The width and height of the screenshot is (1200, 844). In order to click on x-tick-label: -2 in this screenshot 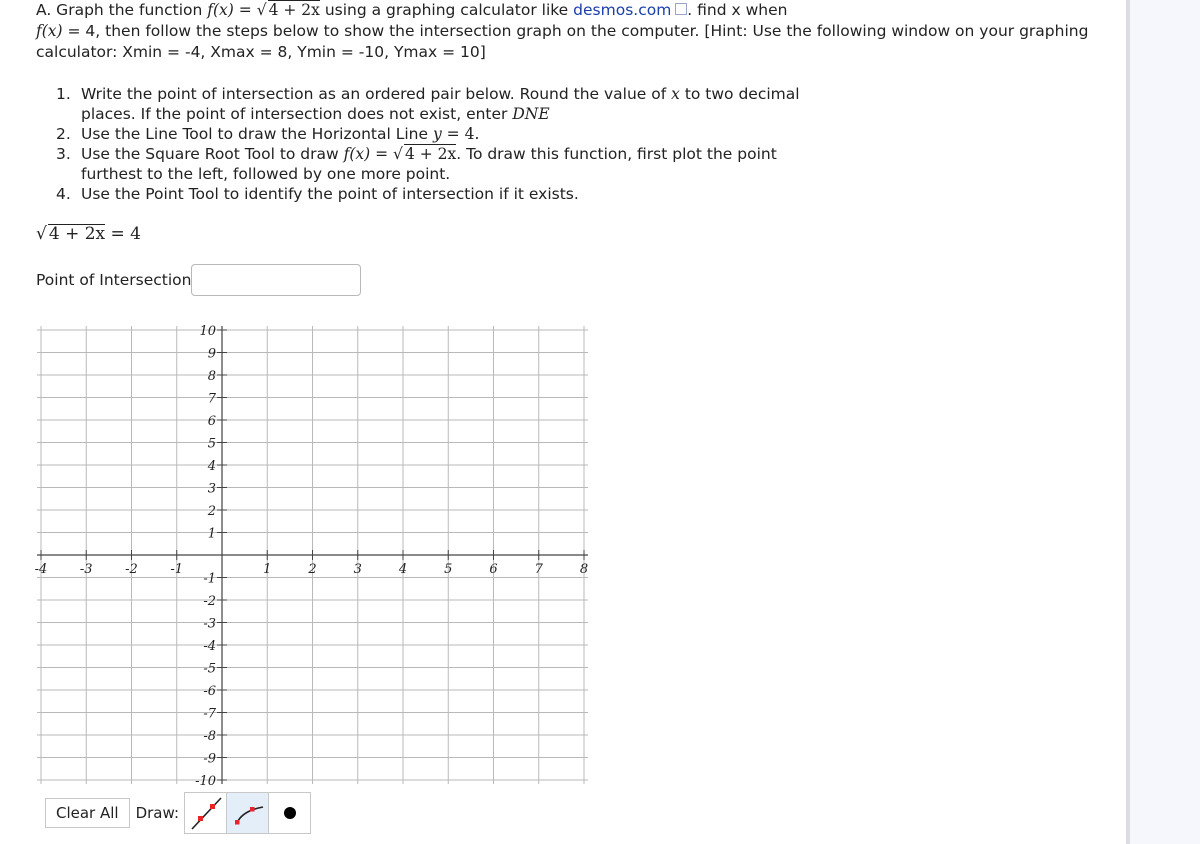, I will do `click(131, 569)`.